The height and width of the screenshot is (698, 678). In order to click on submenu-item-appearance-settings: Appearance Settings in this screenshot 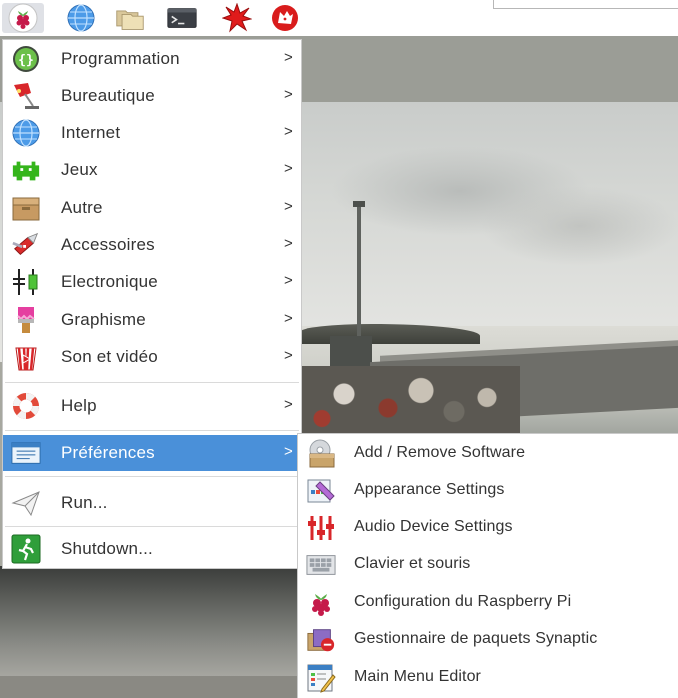, I will do `click(488, 490)`.